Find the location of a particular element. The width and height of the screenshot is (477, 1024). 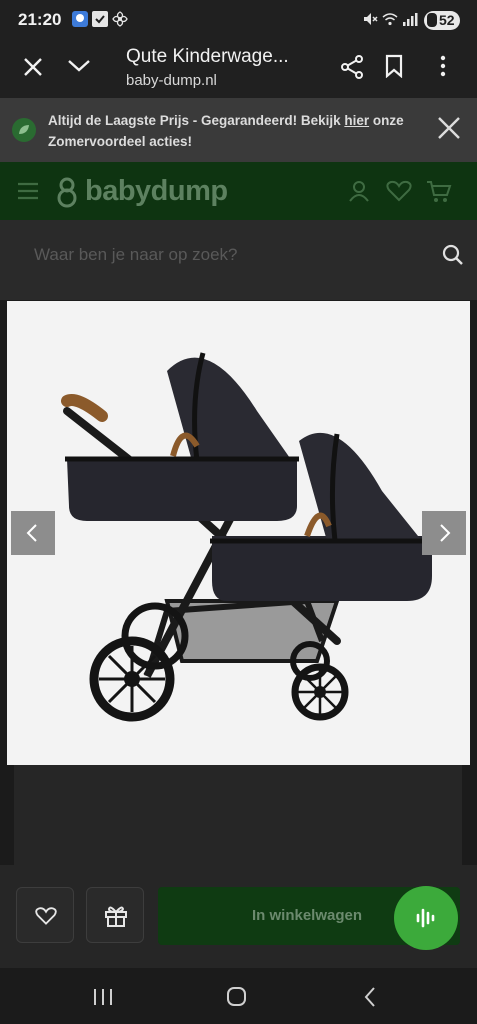

bookmark-icon is located at coordinates (394, 66).